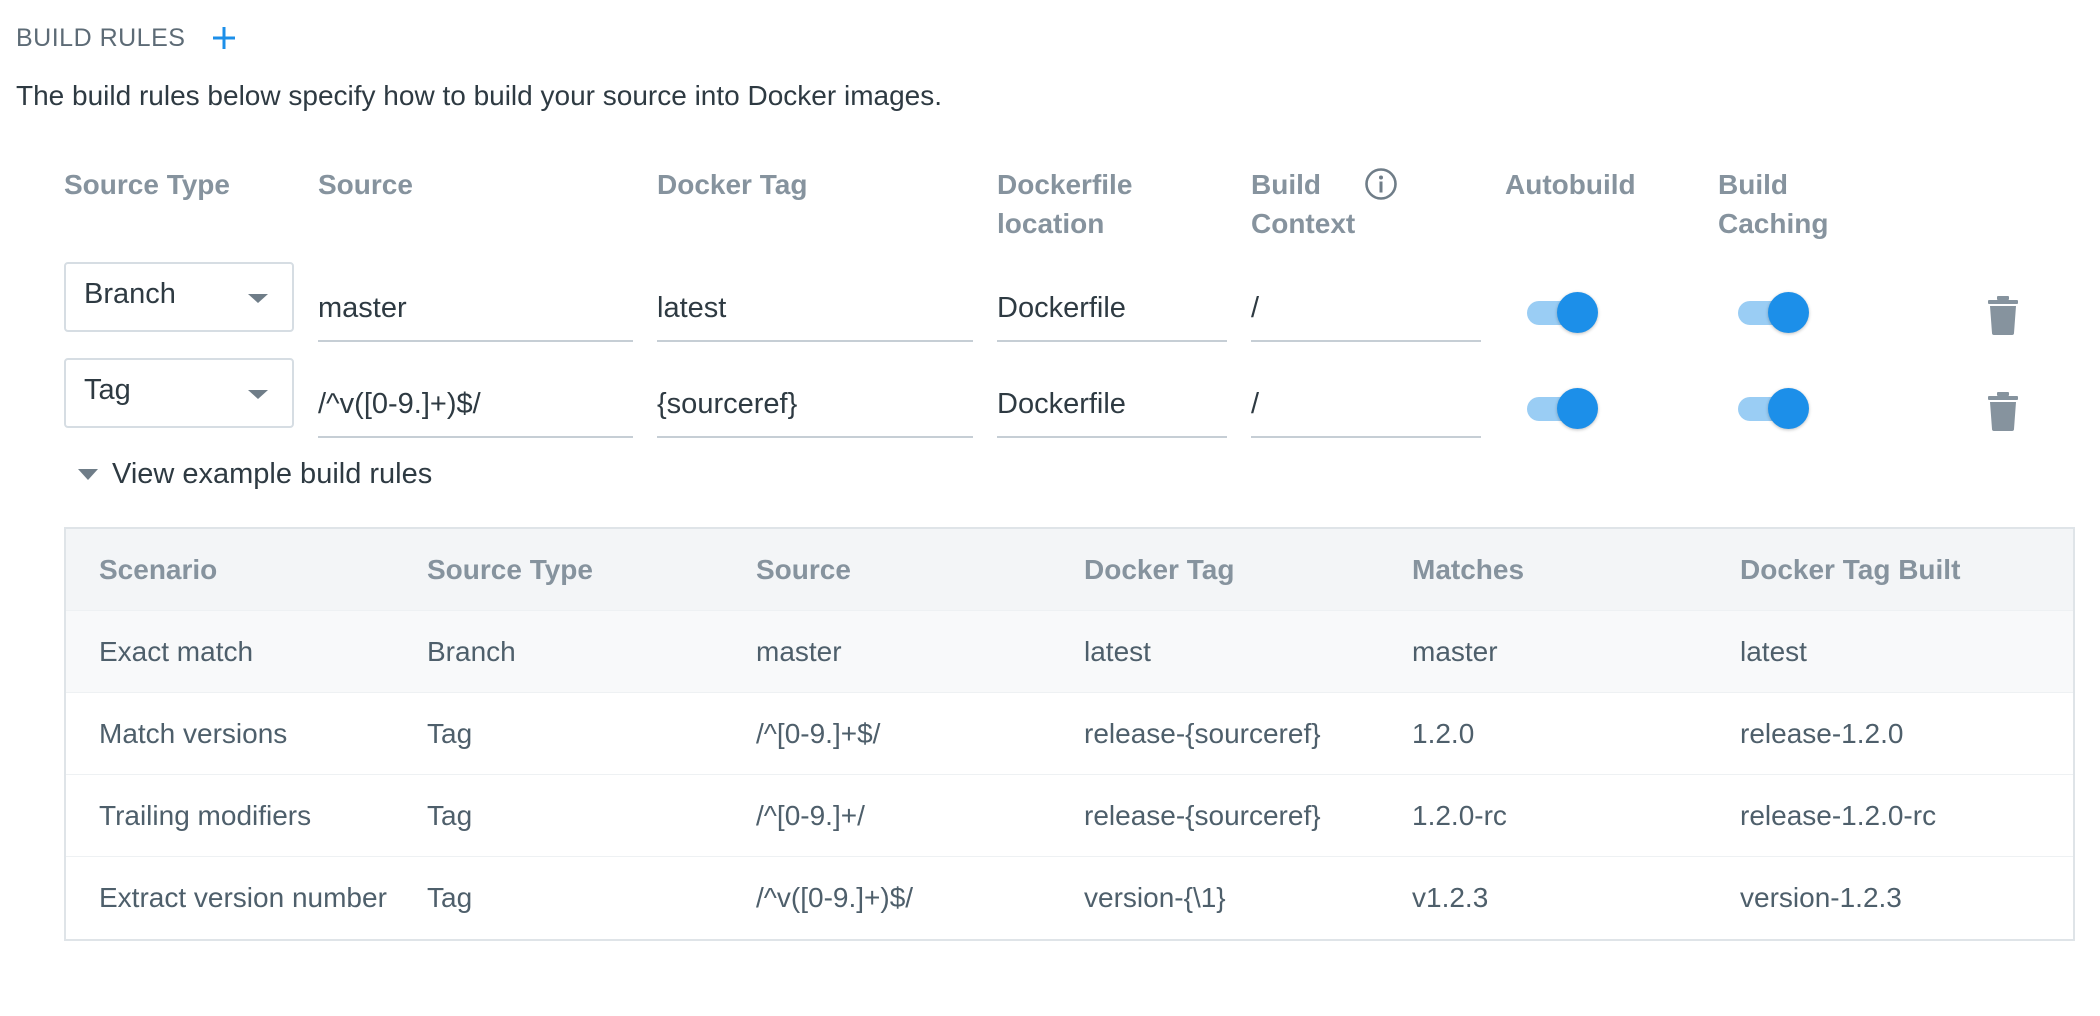 Image resolution: width=2100 pixels, height=1016 pixels. I want to click on table-cell: version-{\1}, so click(1155, 897).